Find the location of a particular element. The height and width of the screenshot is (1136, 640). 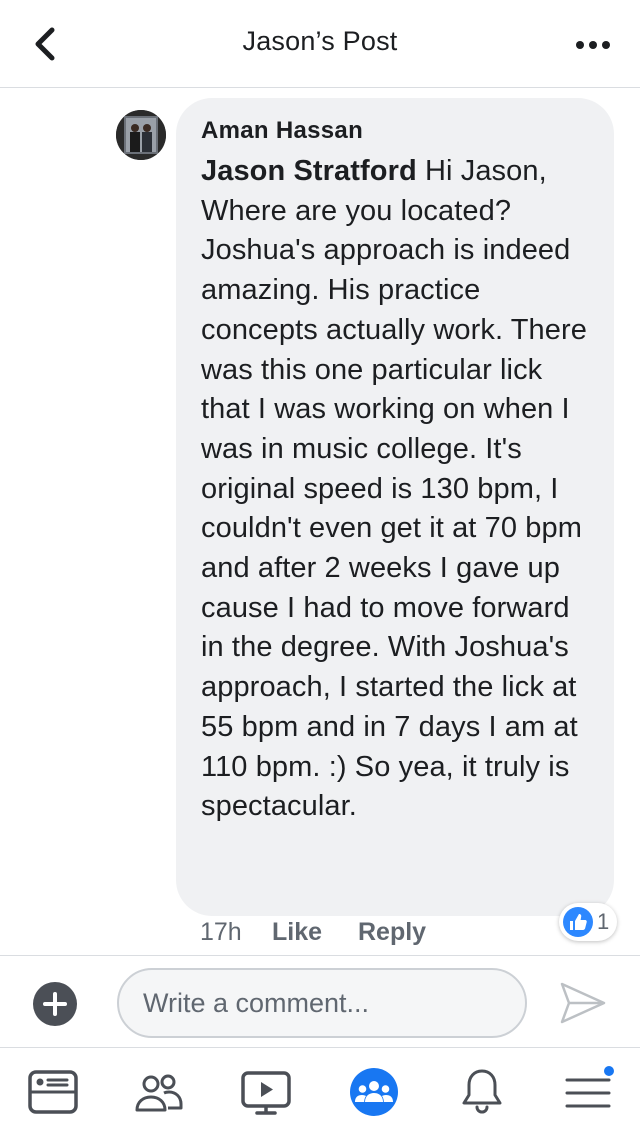

avatar is located at coordinates (141, 135).